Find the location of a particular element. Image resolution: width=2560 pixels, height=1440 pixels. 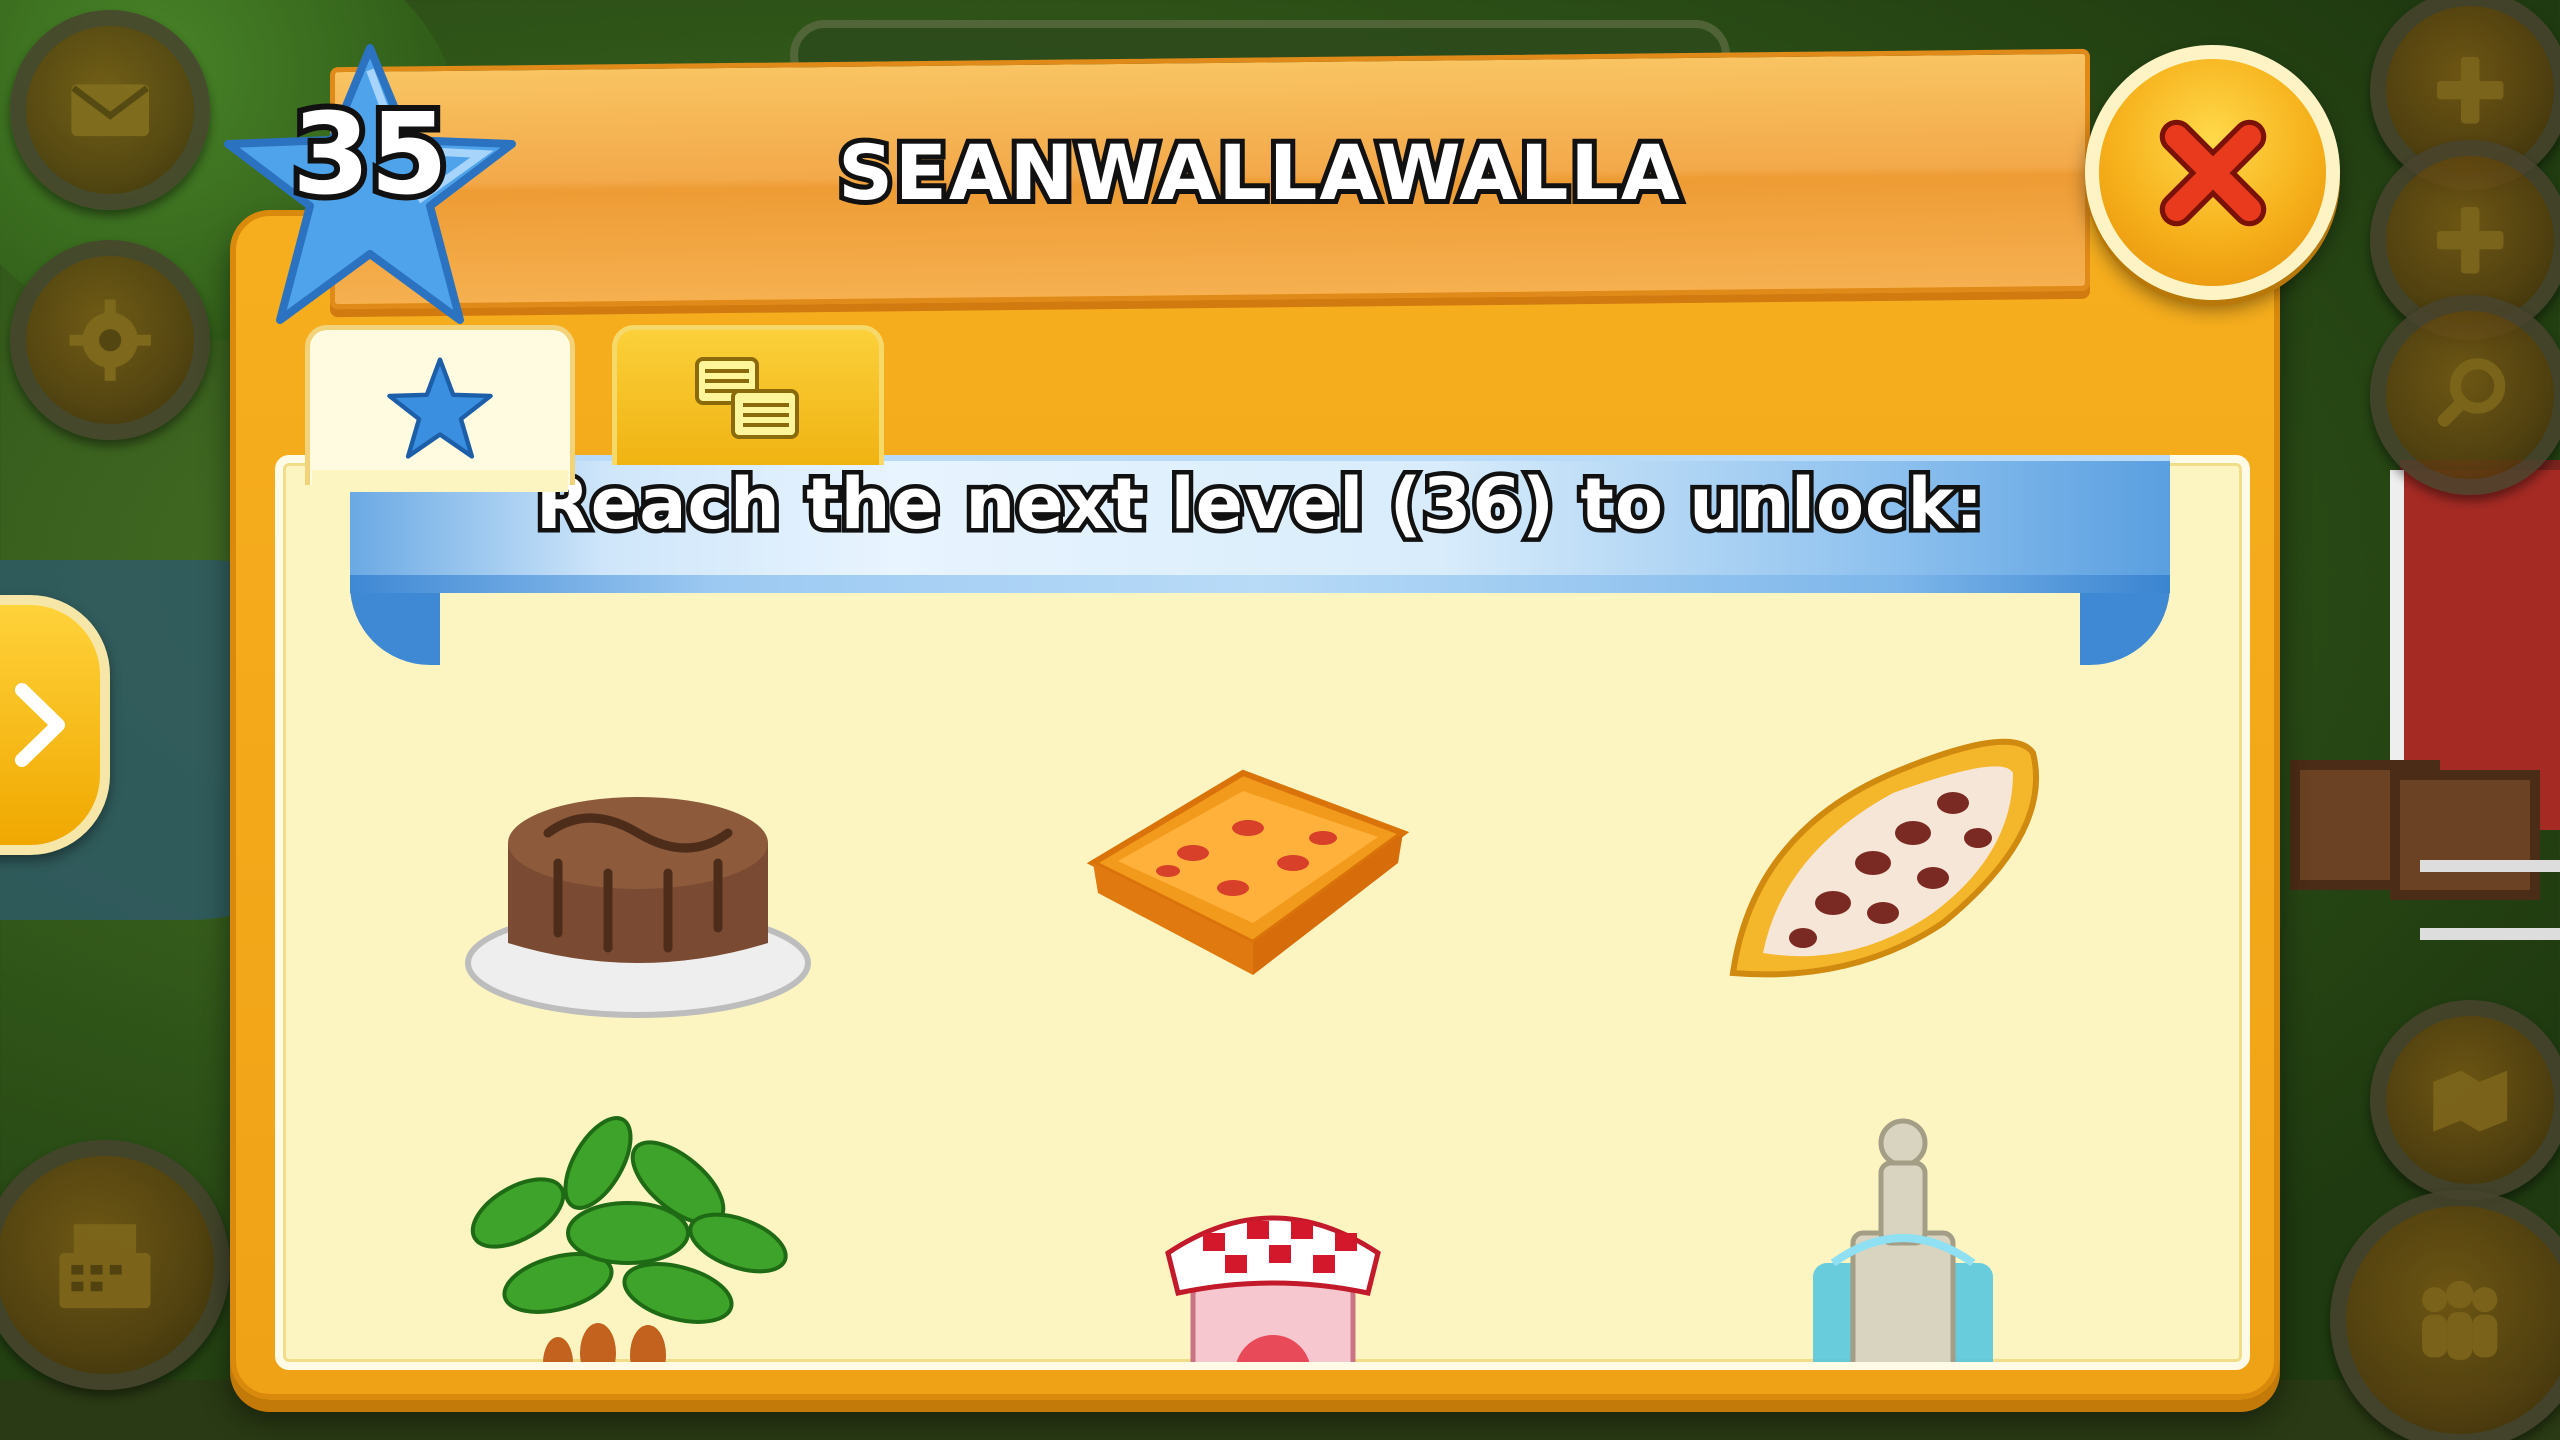

unlock-ribbon: Reach the next level (36) to unlock: is located at coordinates (1260, 560).